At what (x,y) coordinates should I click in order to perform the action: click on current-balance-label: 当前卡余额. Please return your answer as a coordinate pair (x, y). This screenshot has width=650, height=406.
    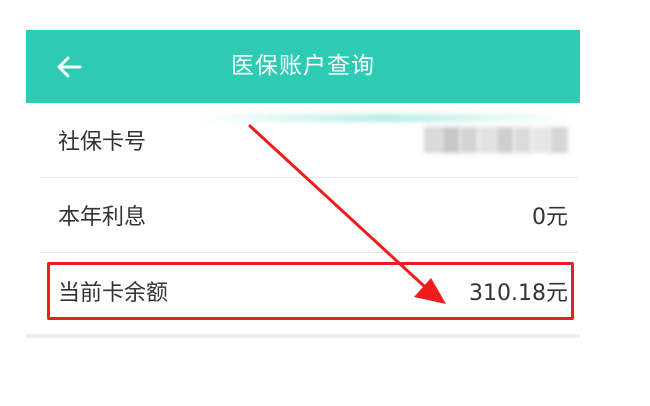
    Looking at the image, I should click on (113, 293).